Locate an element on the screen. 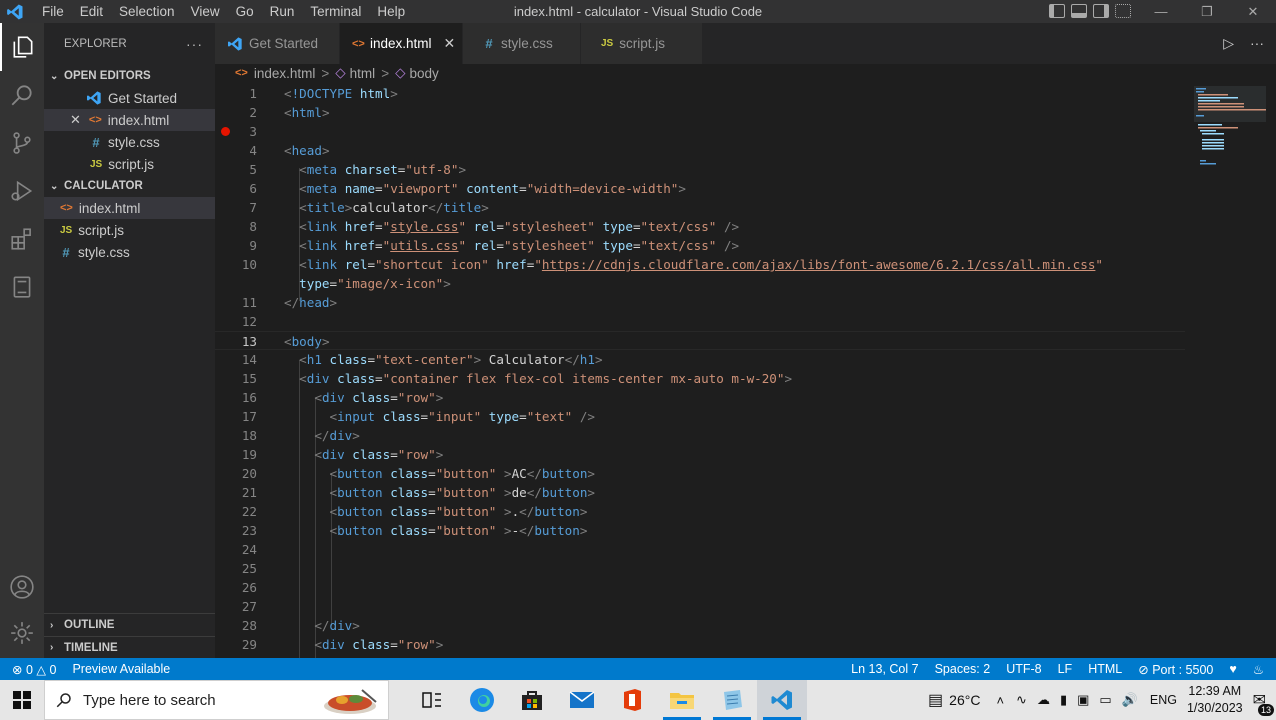 The width and height of the screenshot is (1276, 720). run-icon: ▷ is located at coordinates (1228, 43).